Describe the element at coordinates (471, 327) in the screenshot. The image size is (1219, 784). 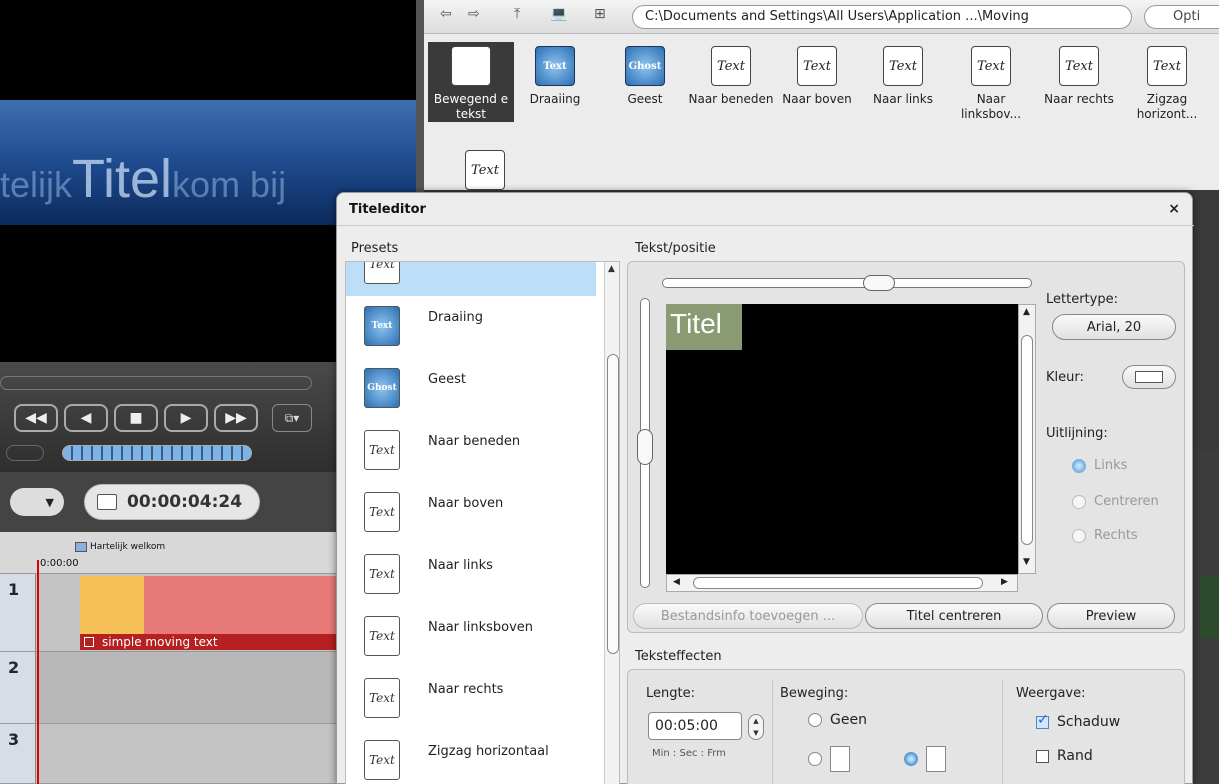
I see `preset-item: Text Draaiing` at that location.